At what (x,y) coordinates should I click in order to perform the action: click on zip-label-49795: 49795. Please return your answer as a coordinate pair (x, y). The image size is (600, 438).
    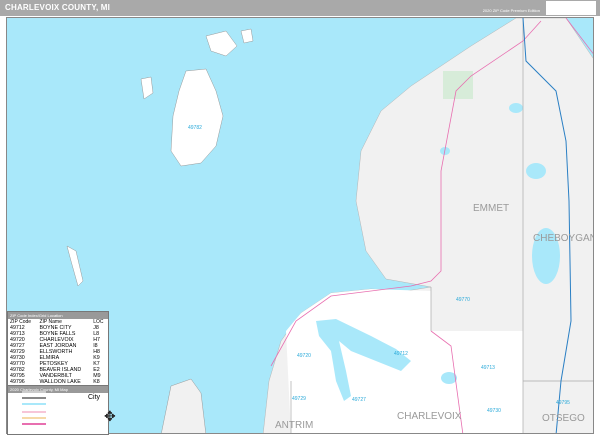
    Looking at the image, I should click on (563, 403).